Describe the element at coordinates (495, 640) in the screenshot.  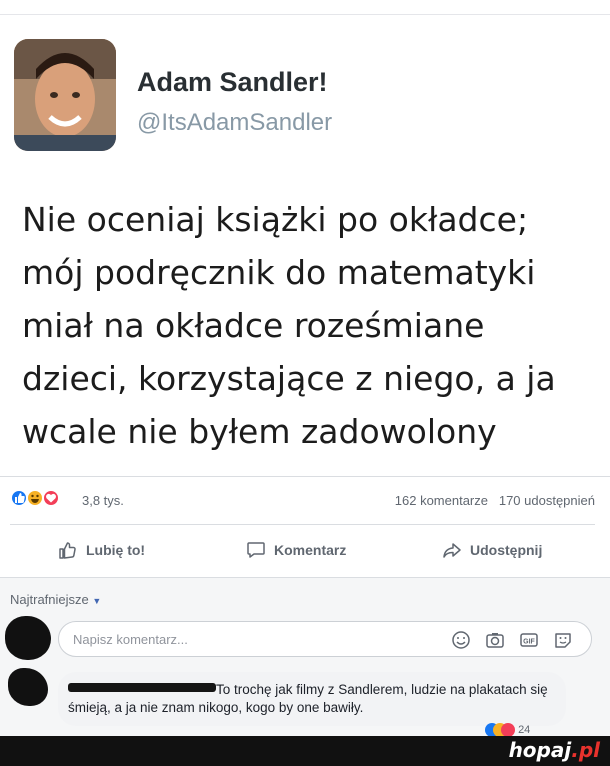
I see `camera-icon` at that location.